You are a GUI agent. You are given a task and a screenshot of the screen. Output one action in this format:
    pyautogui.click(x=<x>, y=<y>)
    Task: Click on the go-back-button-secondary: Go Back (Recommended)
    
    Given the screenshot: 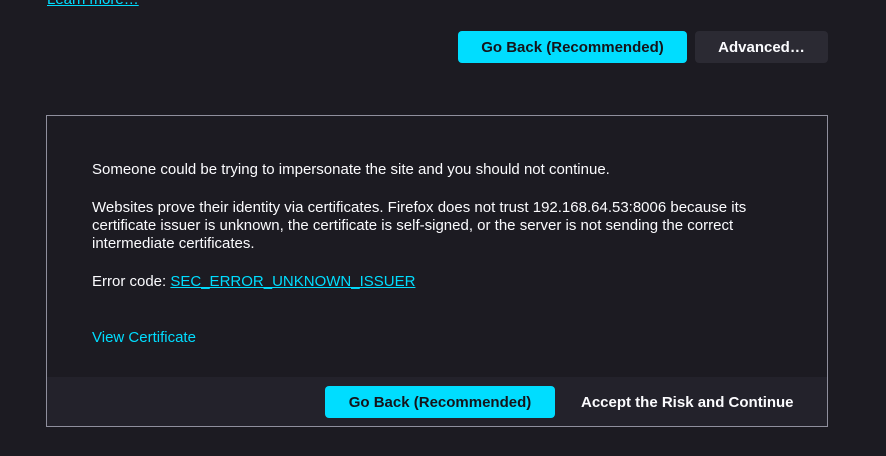 What is the action you would take?
    pyautogui.click(x=440, y=402)
    